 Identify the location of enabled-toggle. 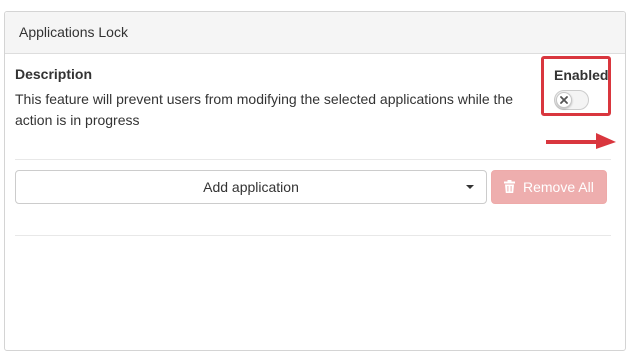
(571, 100).